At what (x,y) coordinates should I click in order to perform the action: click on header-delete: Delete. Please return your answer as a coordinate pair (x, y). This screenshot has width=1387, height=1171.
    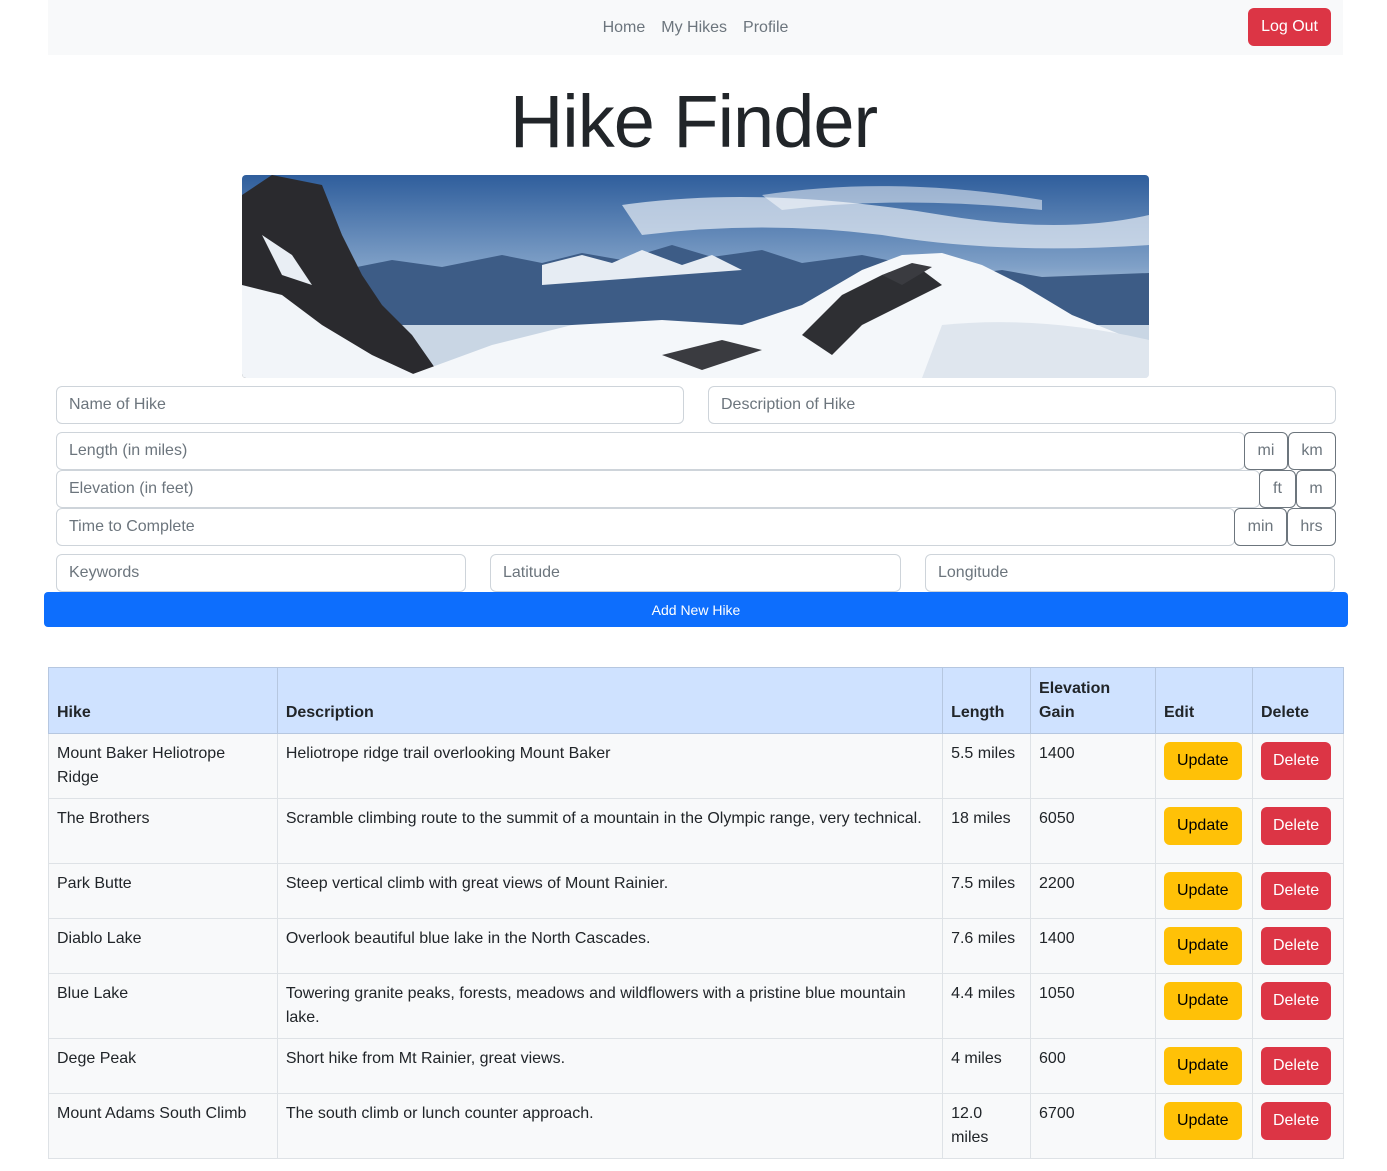
    Looking at the image, I should click on (1298, 700).